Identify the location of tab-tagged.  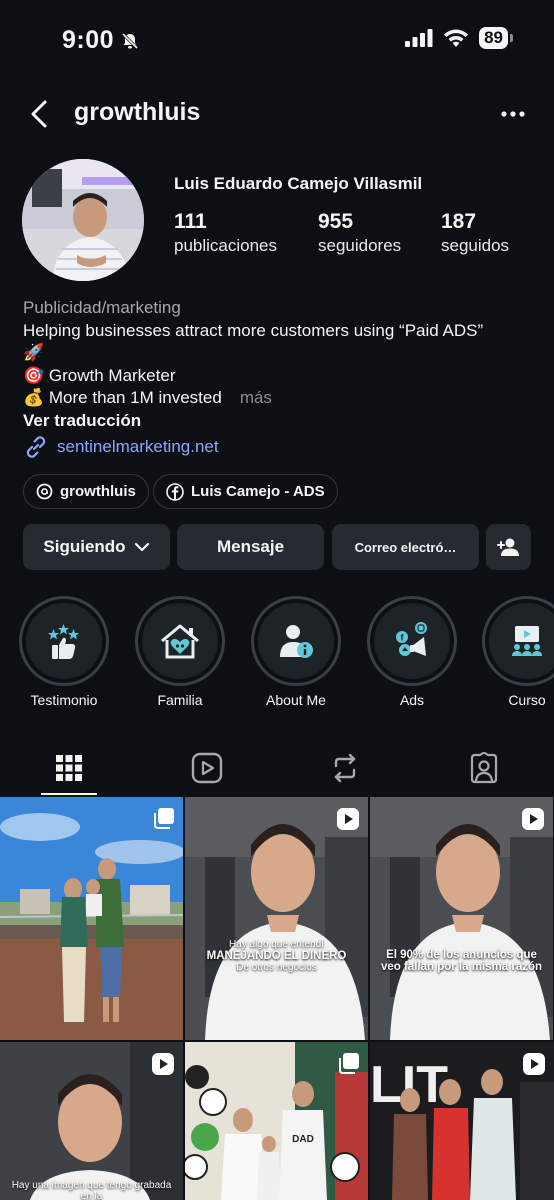
(484, 768).